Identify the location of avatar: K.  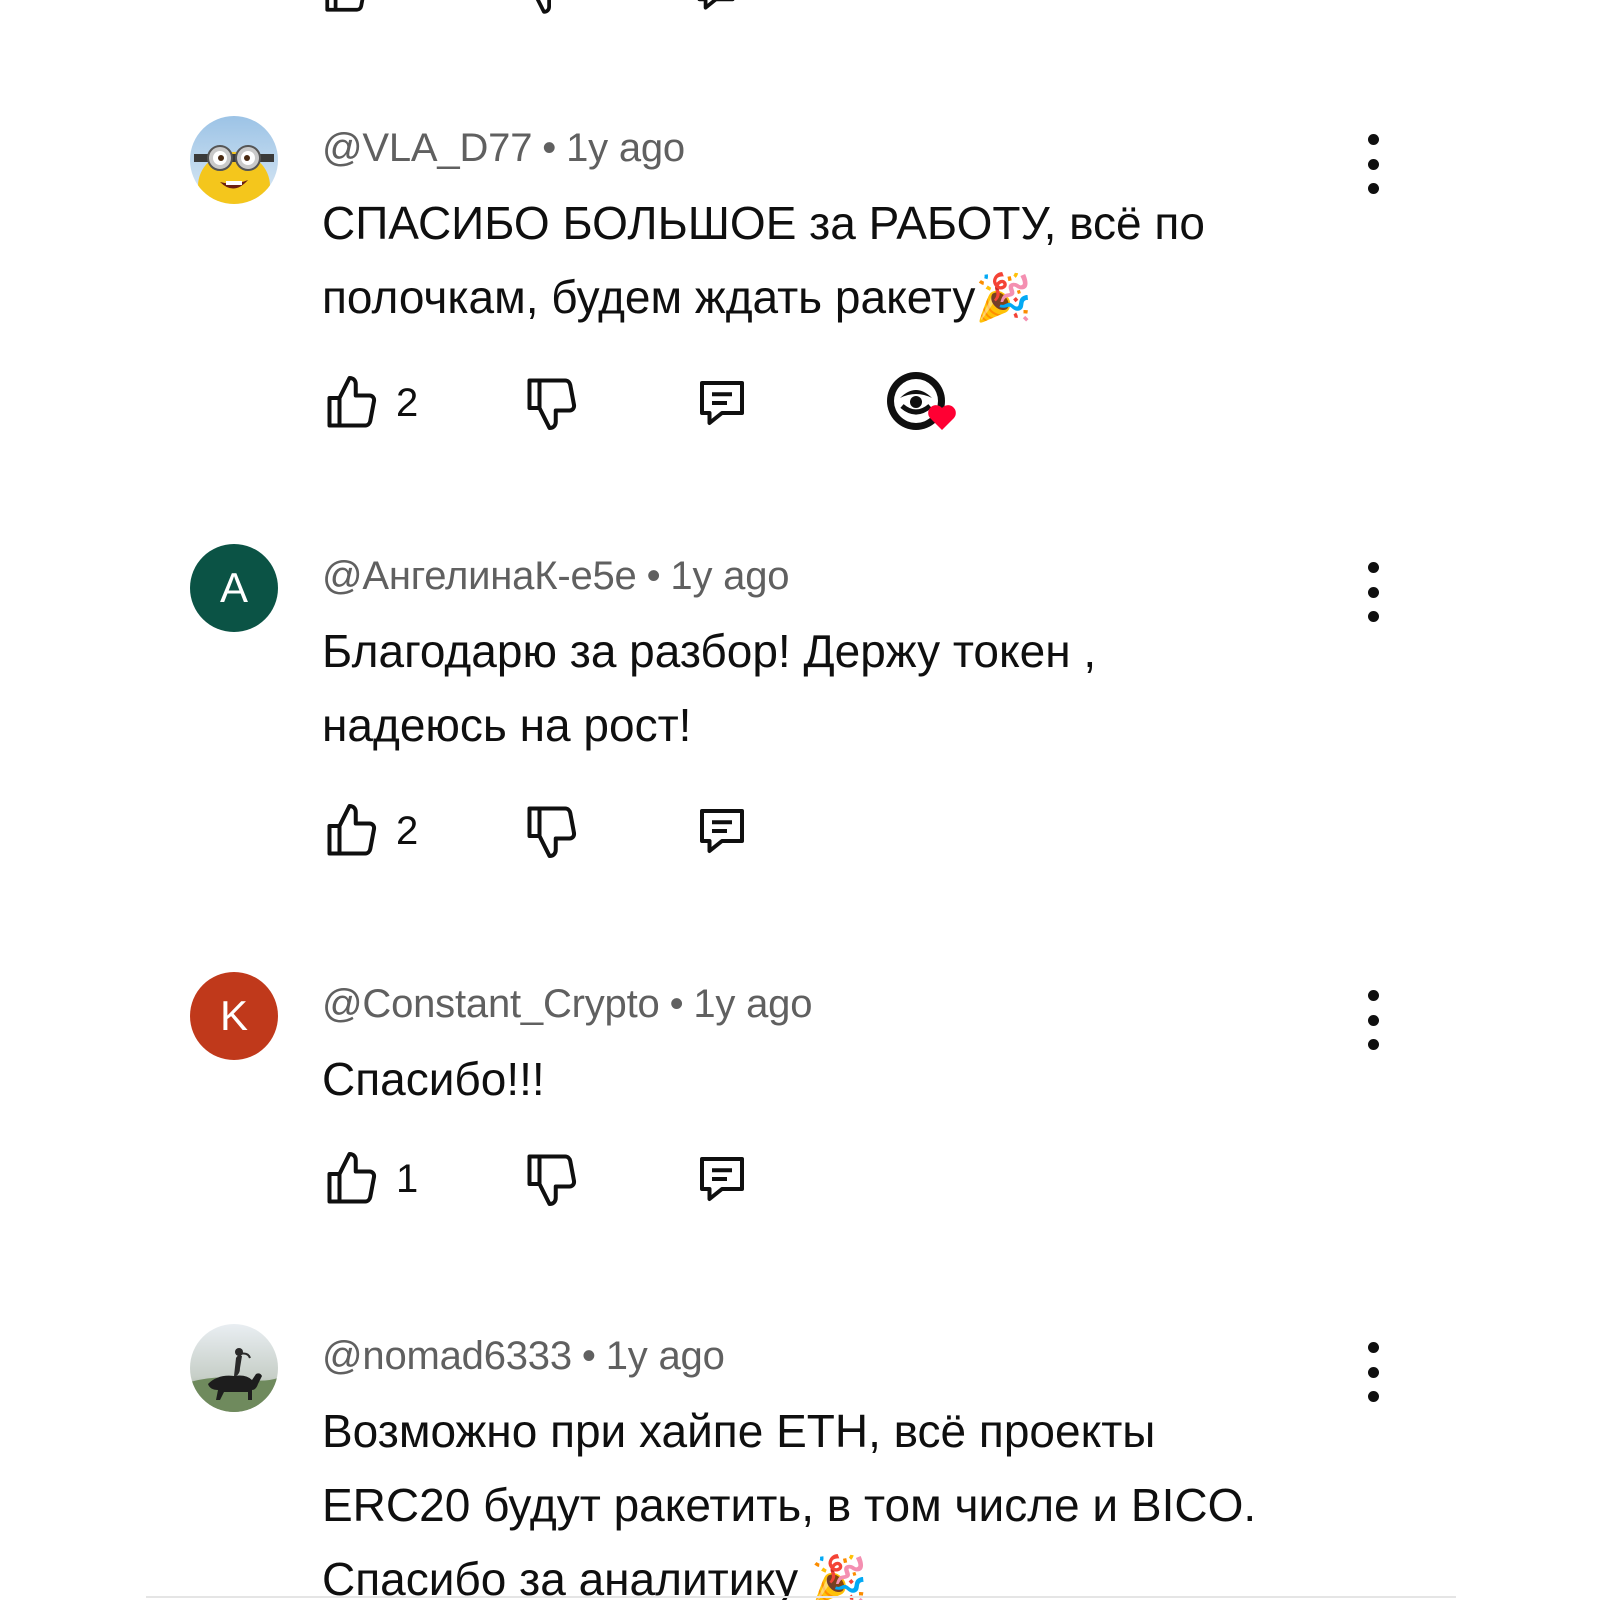
(234, 1016).